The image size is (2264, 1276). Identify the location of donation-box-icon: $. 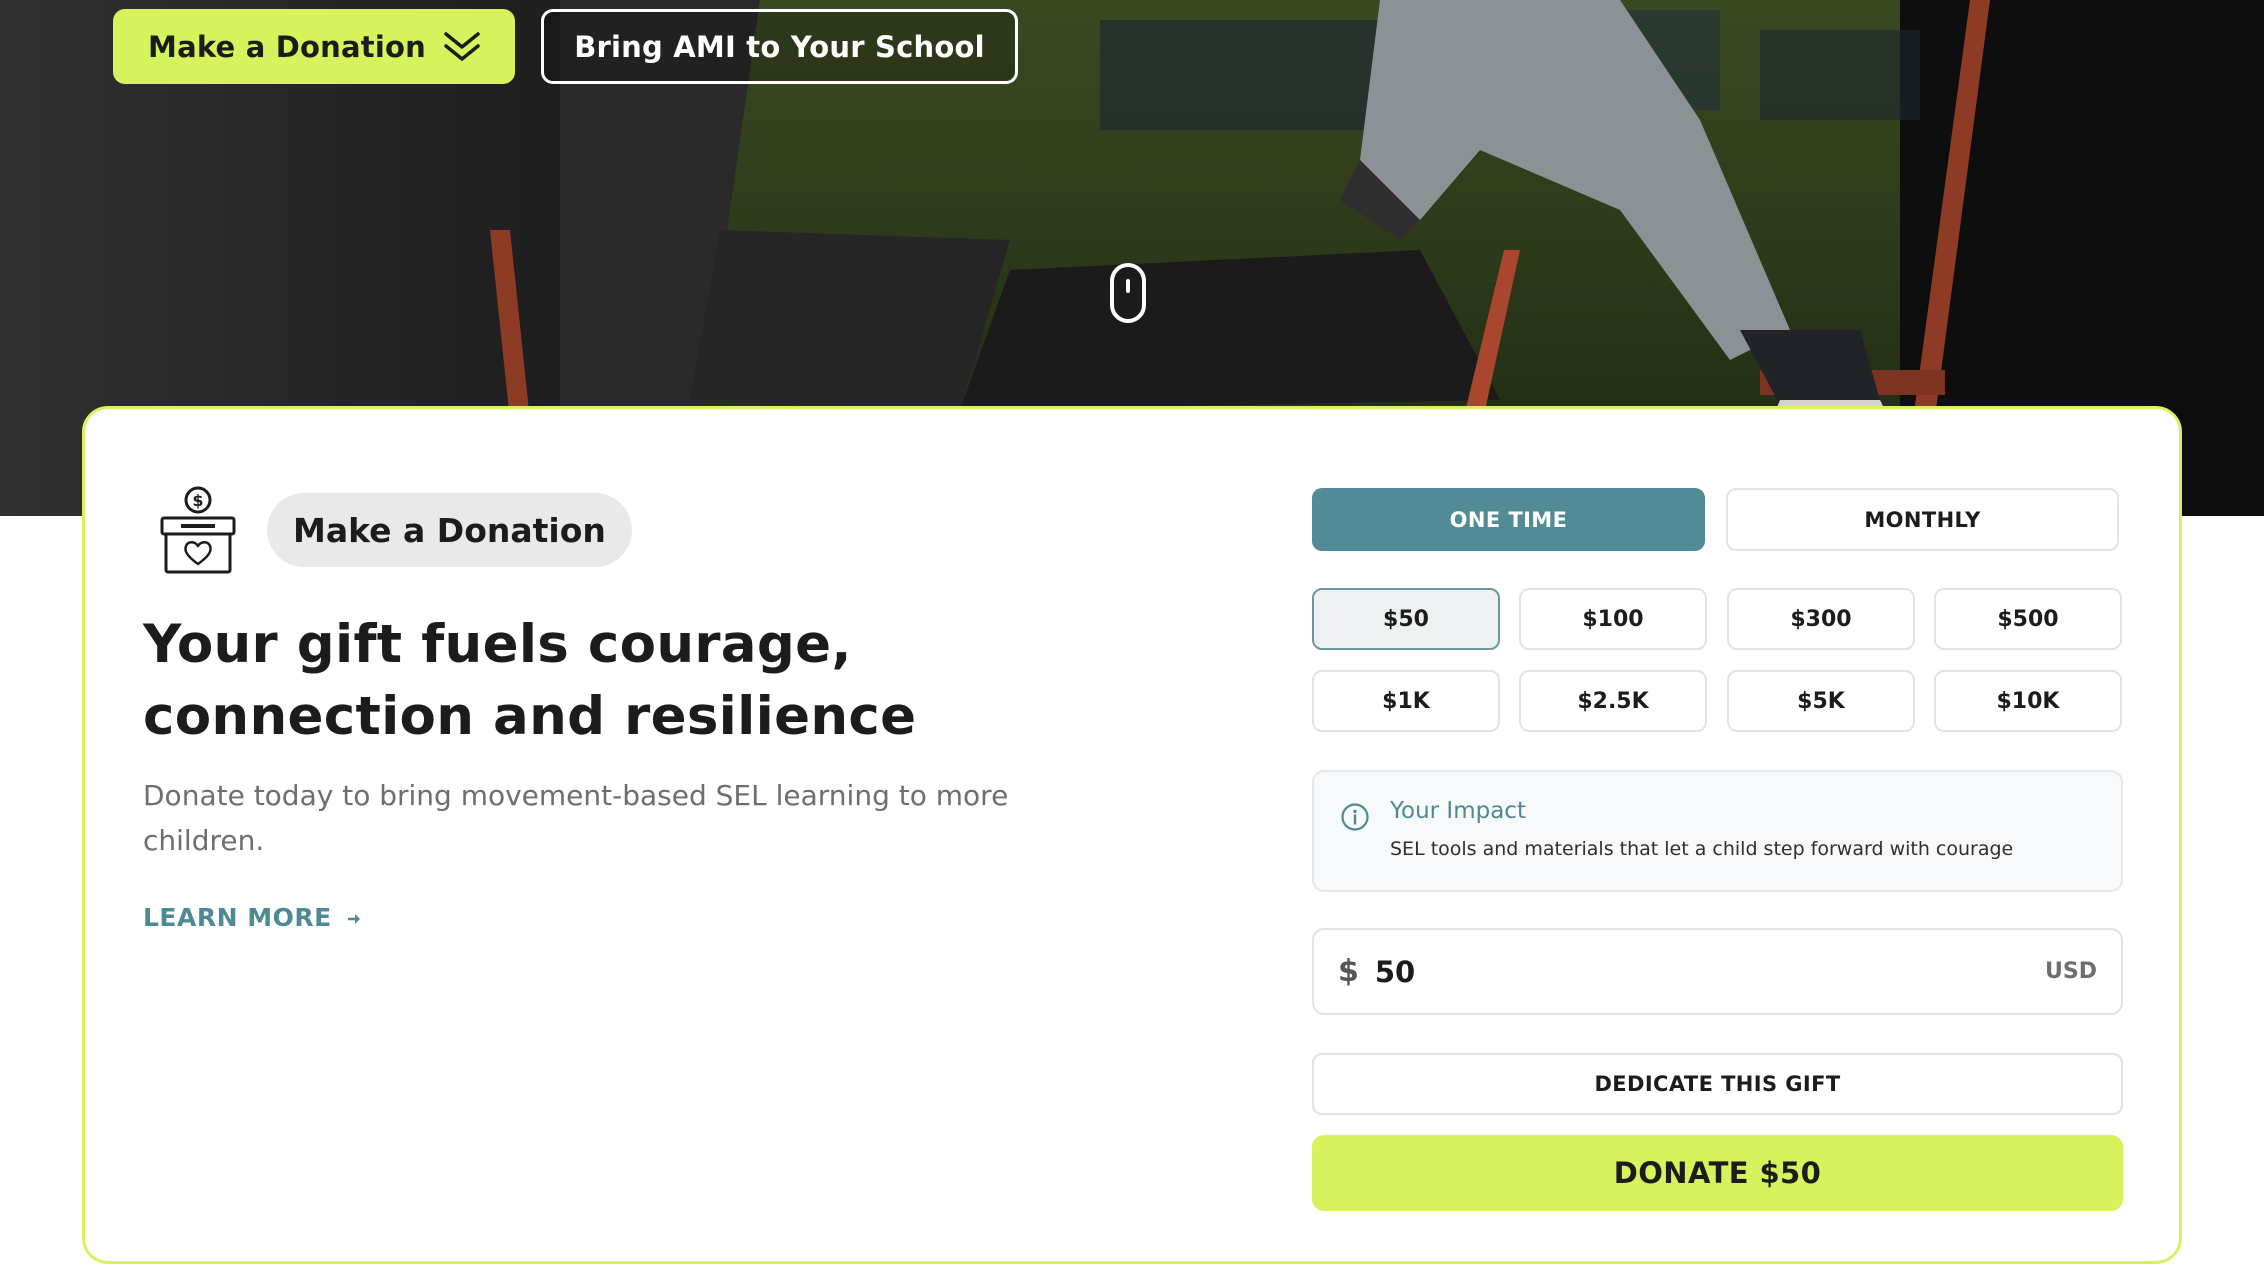
(198, 530).